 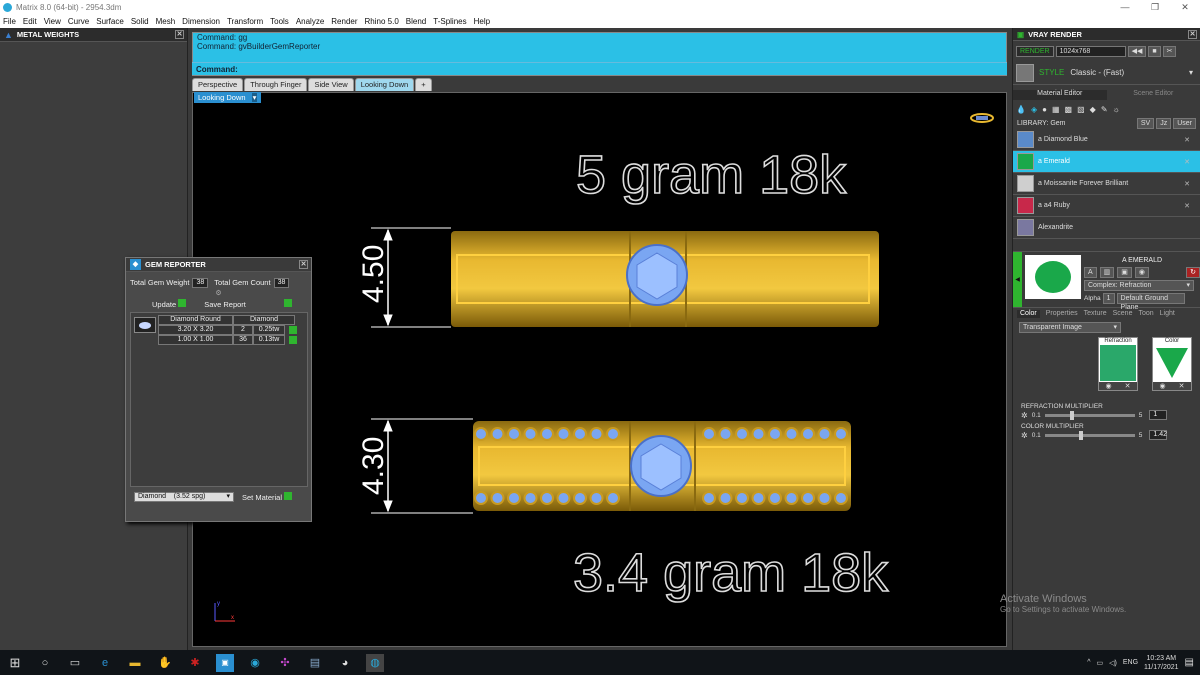 I want to click on transparency-select: Transparent Image ▾, so click(x=1070, y=327).